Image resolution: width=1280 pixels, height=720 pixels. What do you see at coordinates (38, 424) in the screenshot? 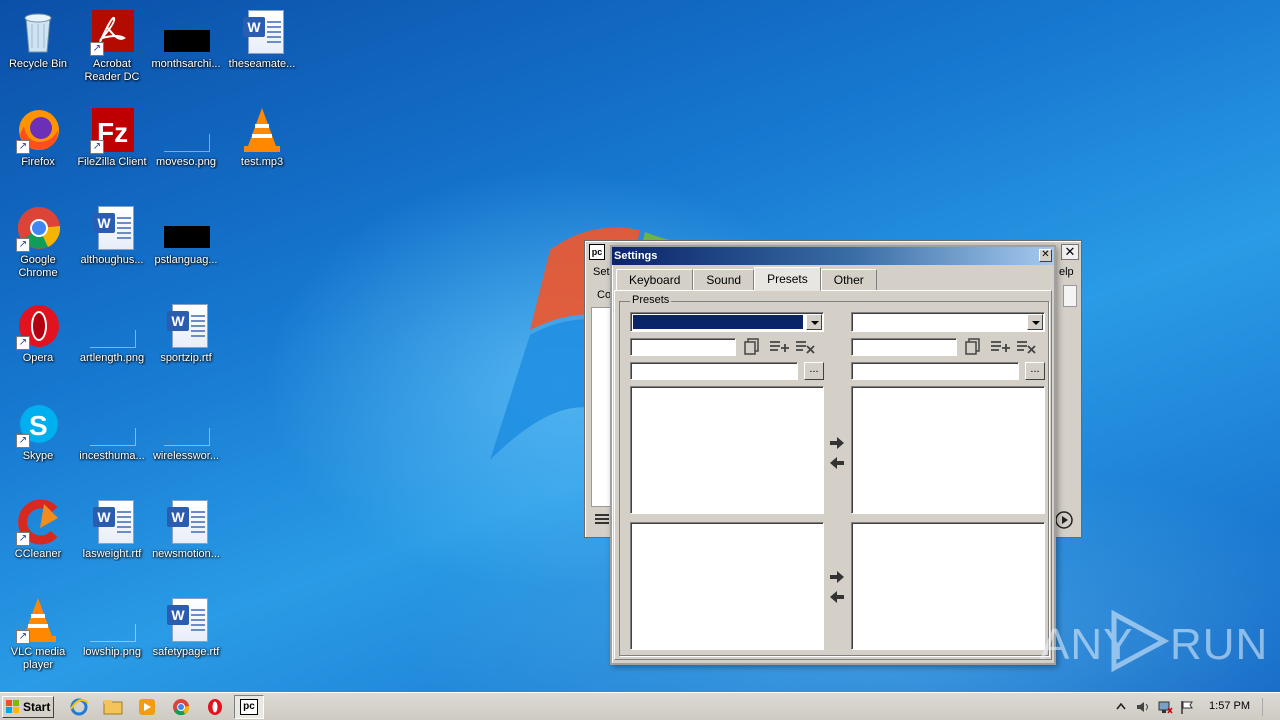
I see `skype-icon: S ↗` at bounding box center [38, 424].